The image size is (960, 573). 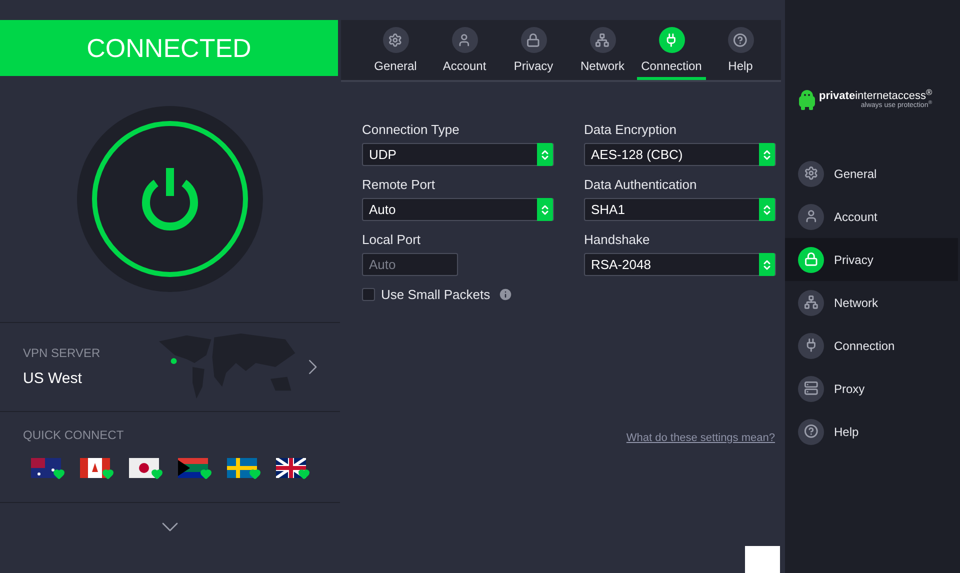 I want to click on section-label: VPN SERVER, so click(x=62, y=353).